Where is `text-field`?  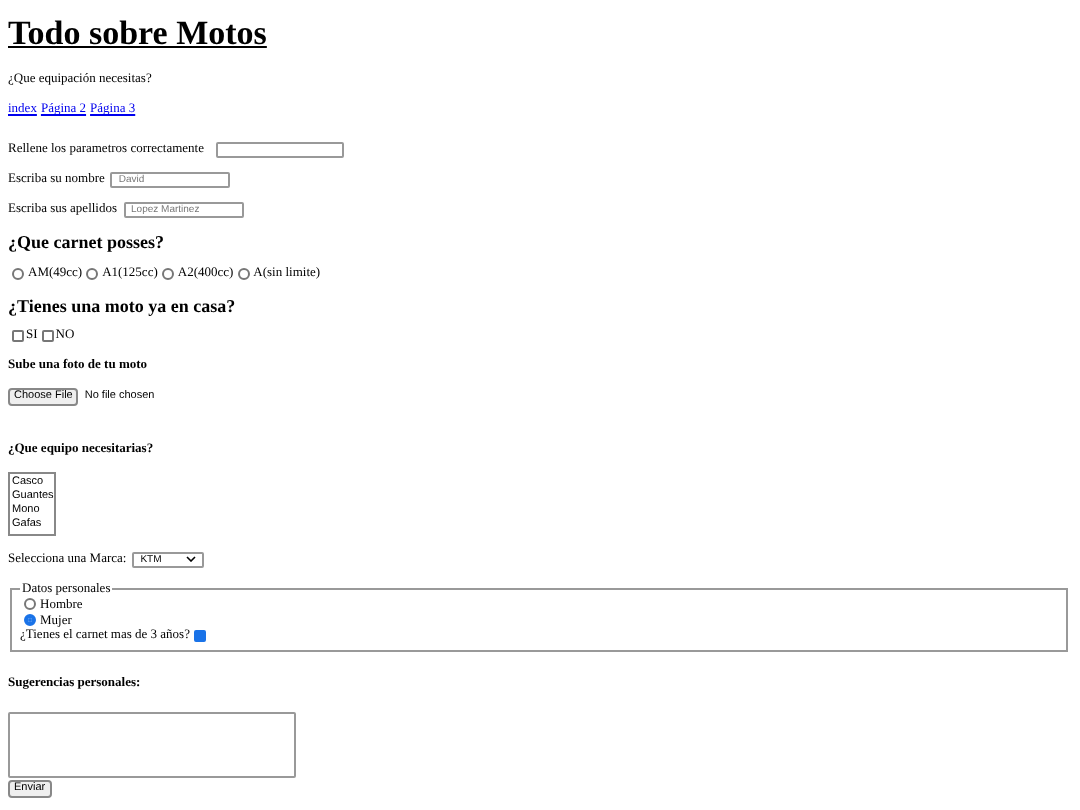 text-field is located at coordinates (280, 149).